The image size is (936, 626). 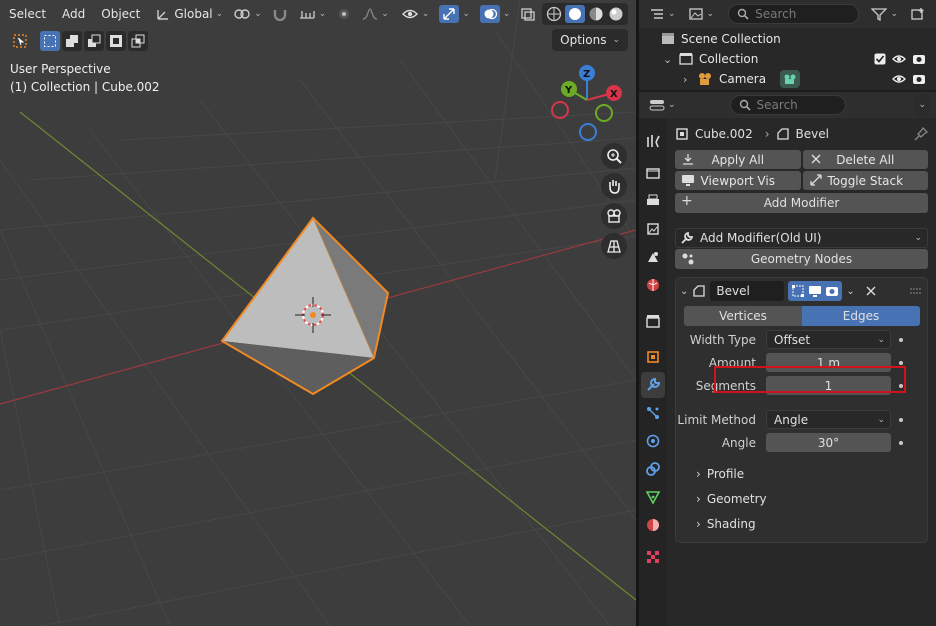 I want to click on solid-shading-button, so click(x=575, y=14).